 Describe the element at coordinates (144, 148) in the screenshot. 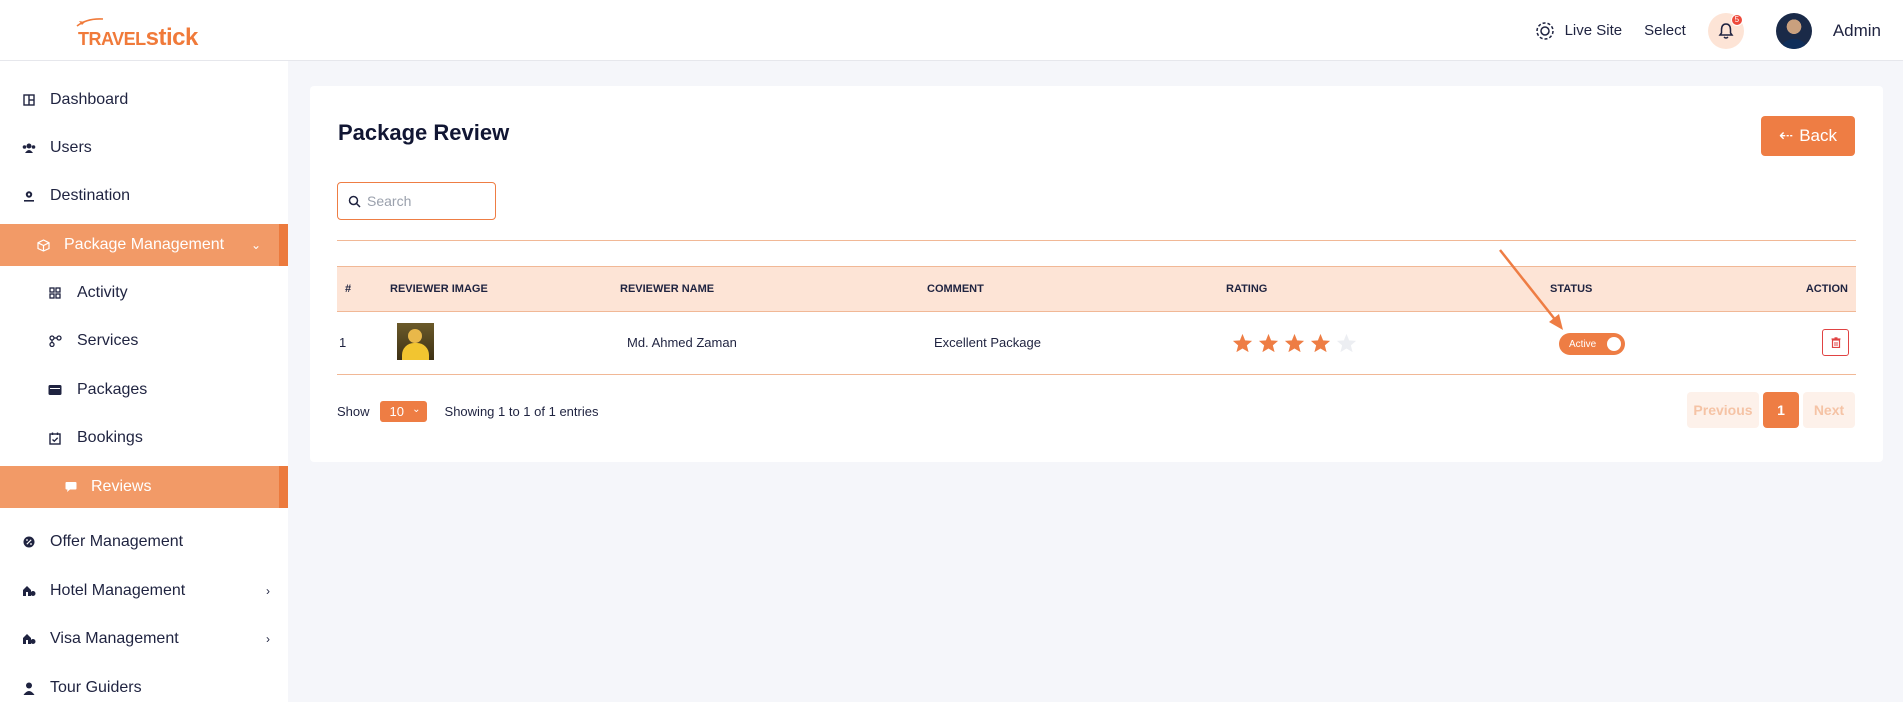

I see `sidebar-item-users: Users` at that location.